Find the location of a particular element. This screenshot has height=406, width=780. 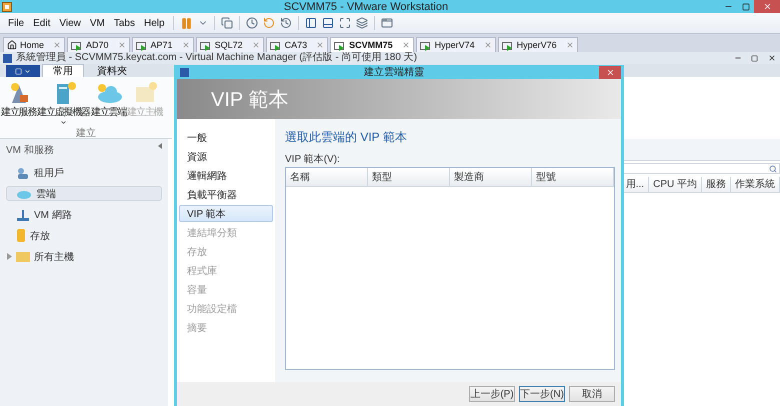

home-icon is located at coordinates (12, 45).